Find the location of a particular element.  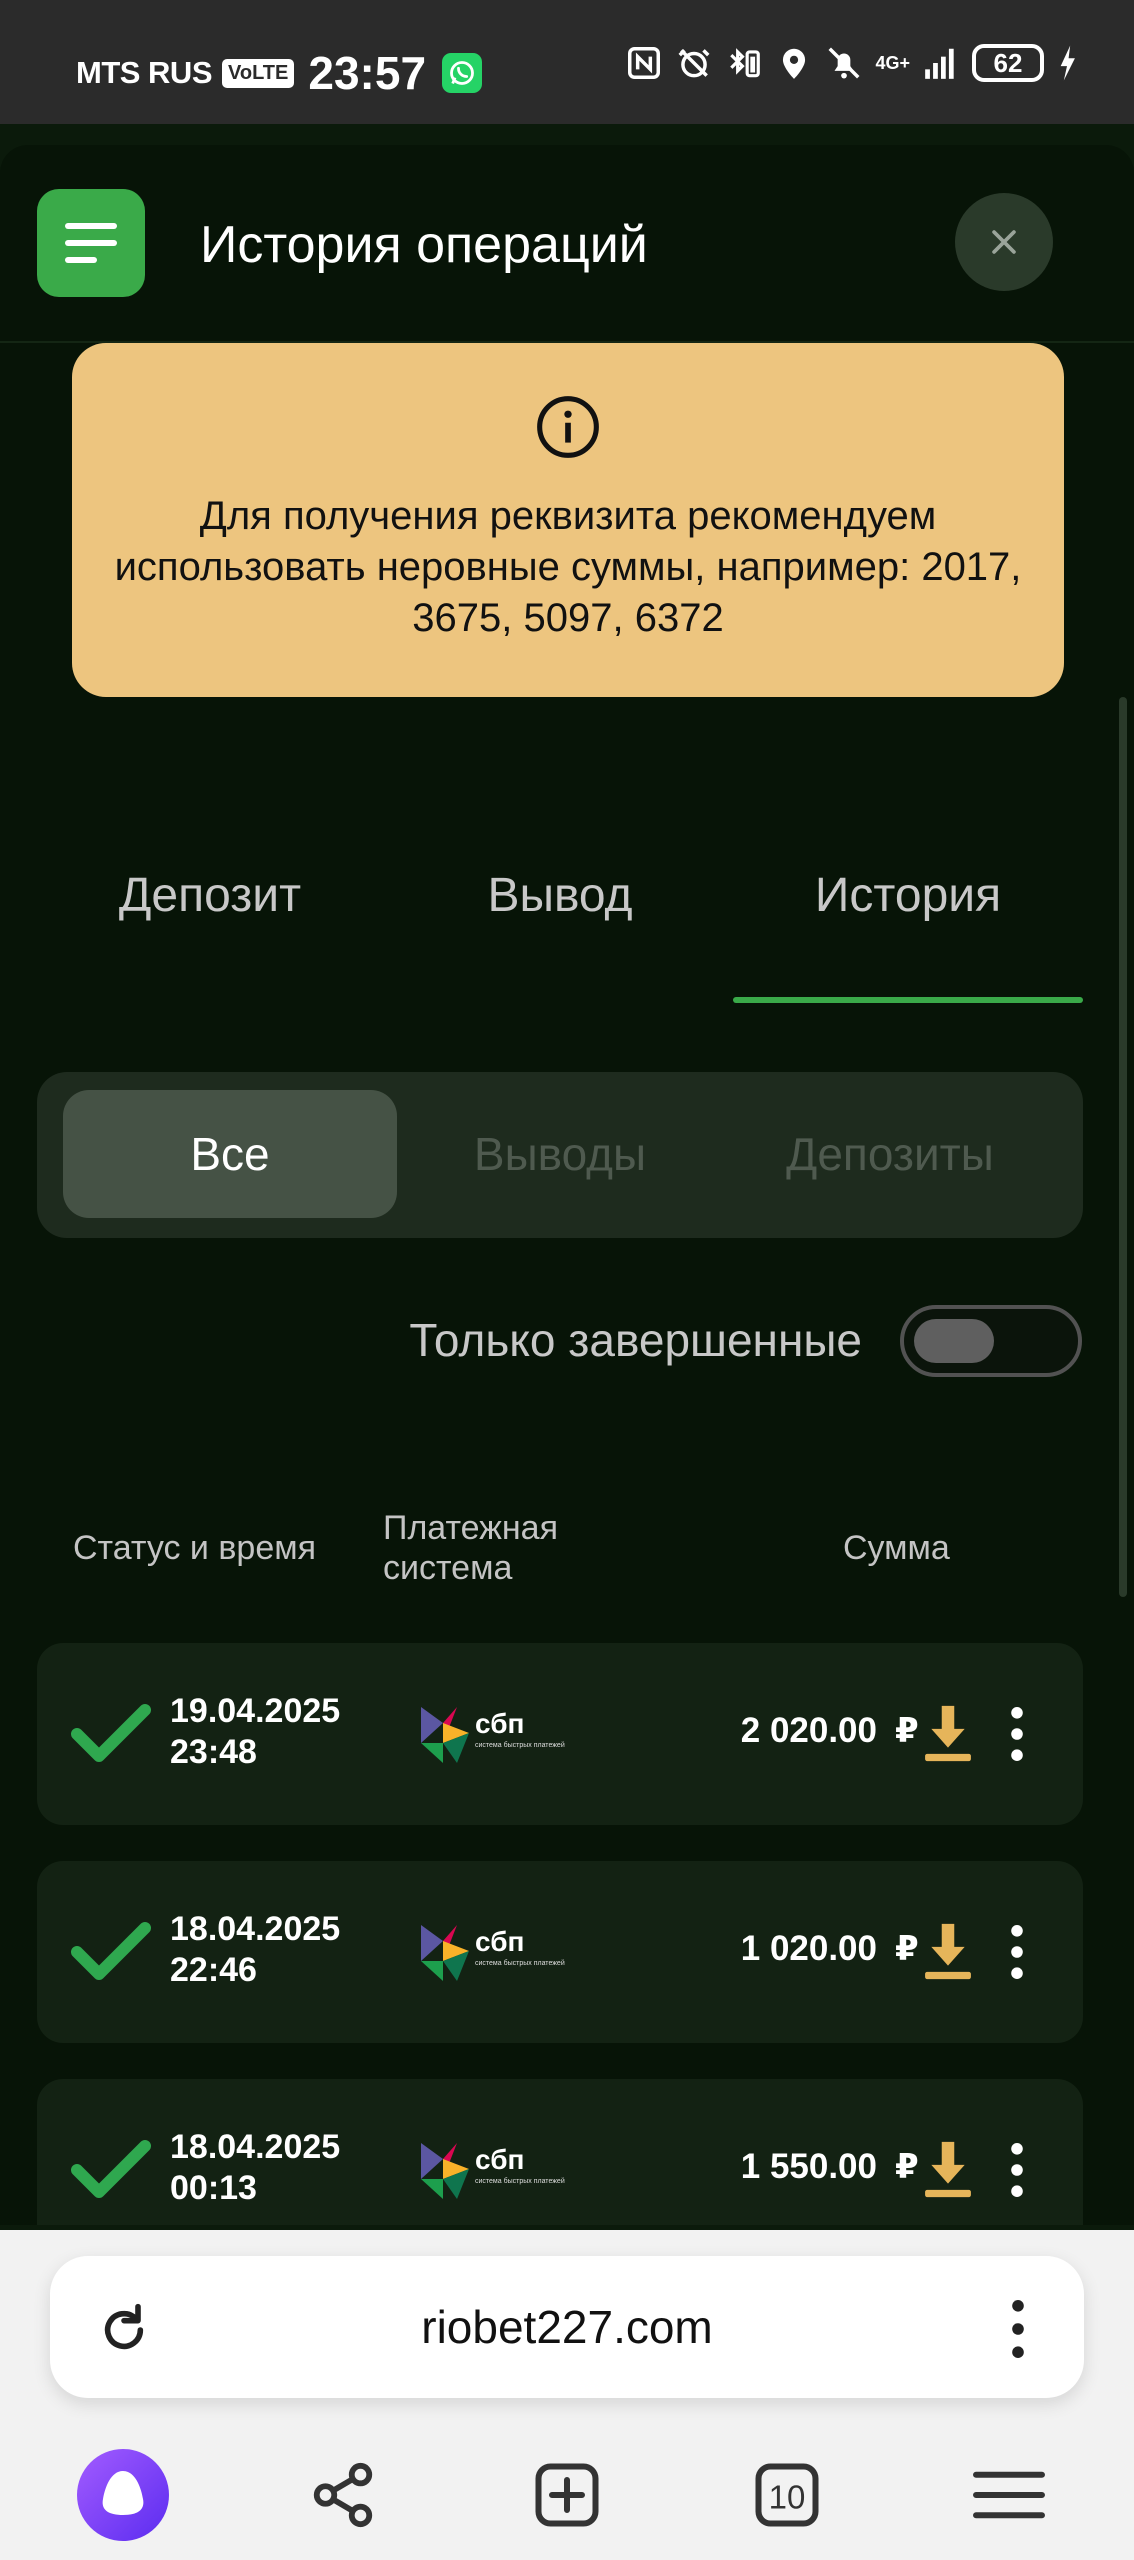

mute-icon is located at coordinates (844, 63).